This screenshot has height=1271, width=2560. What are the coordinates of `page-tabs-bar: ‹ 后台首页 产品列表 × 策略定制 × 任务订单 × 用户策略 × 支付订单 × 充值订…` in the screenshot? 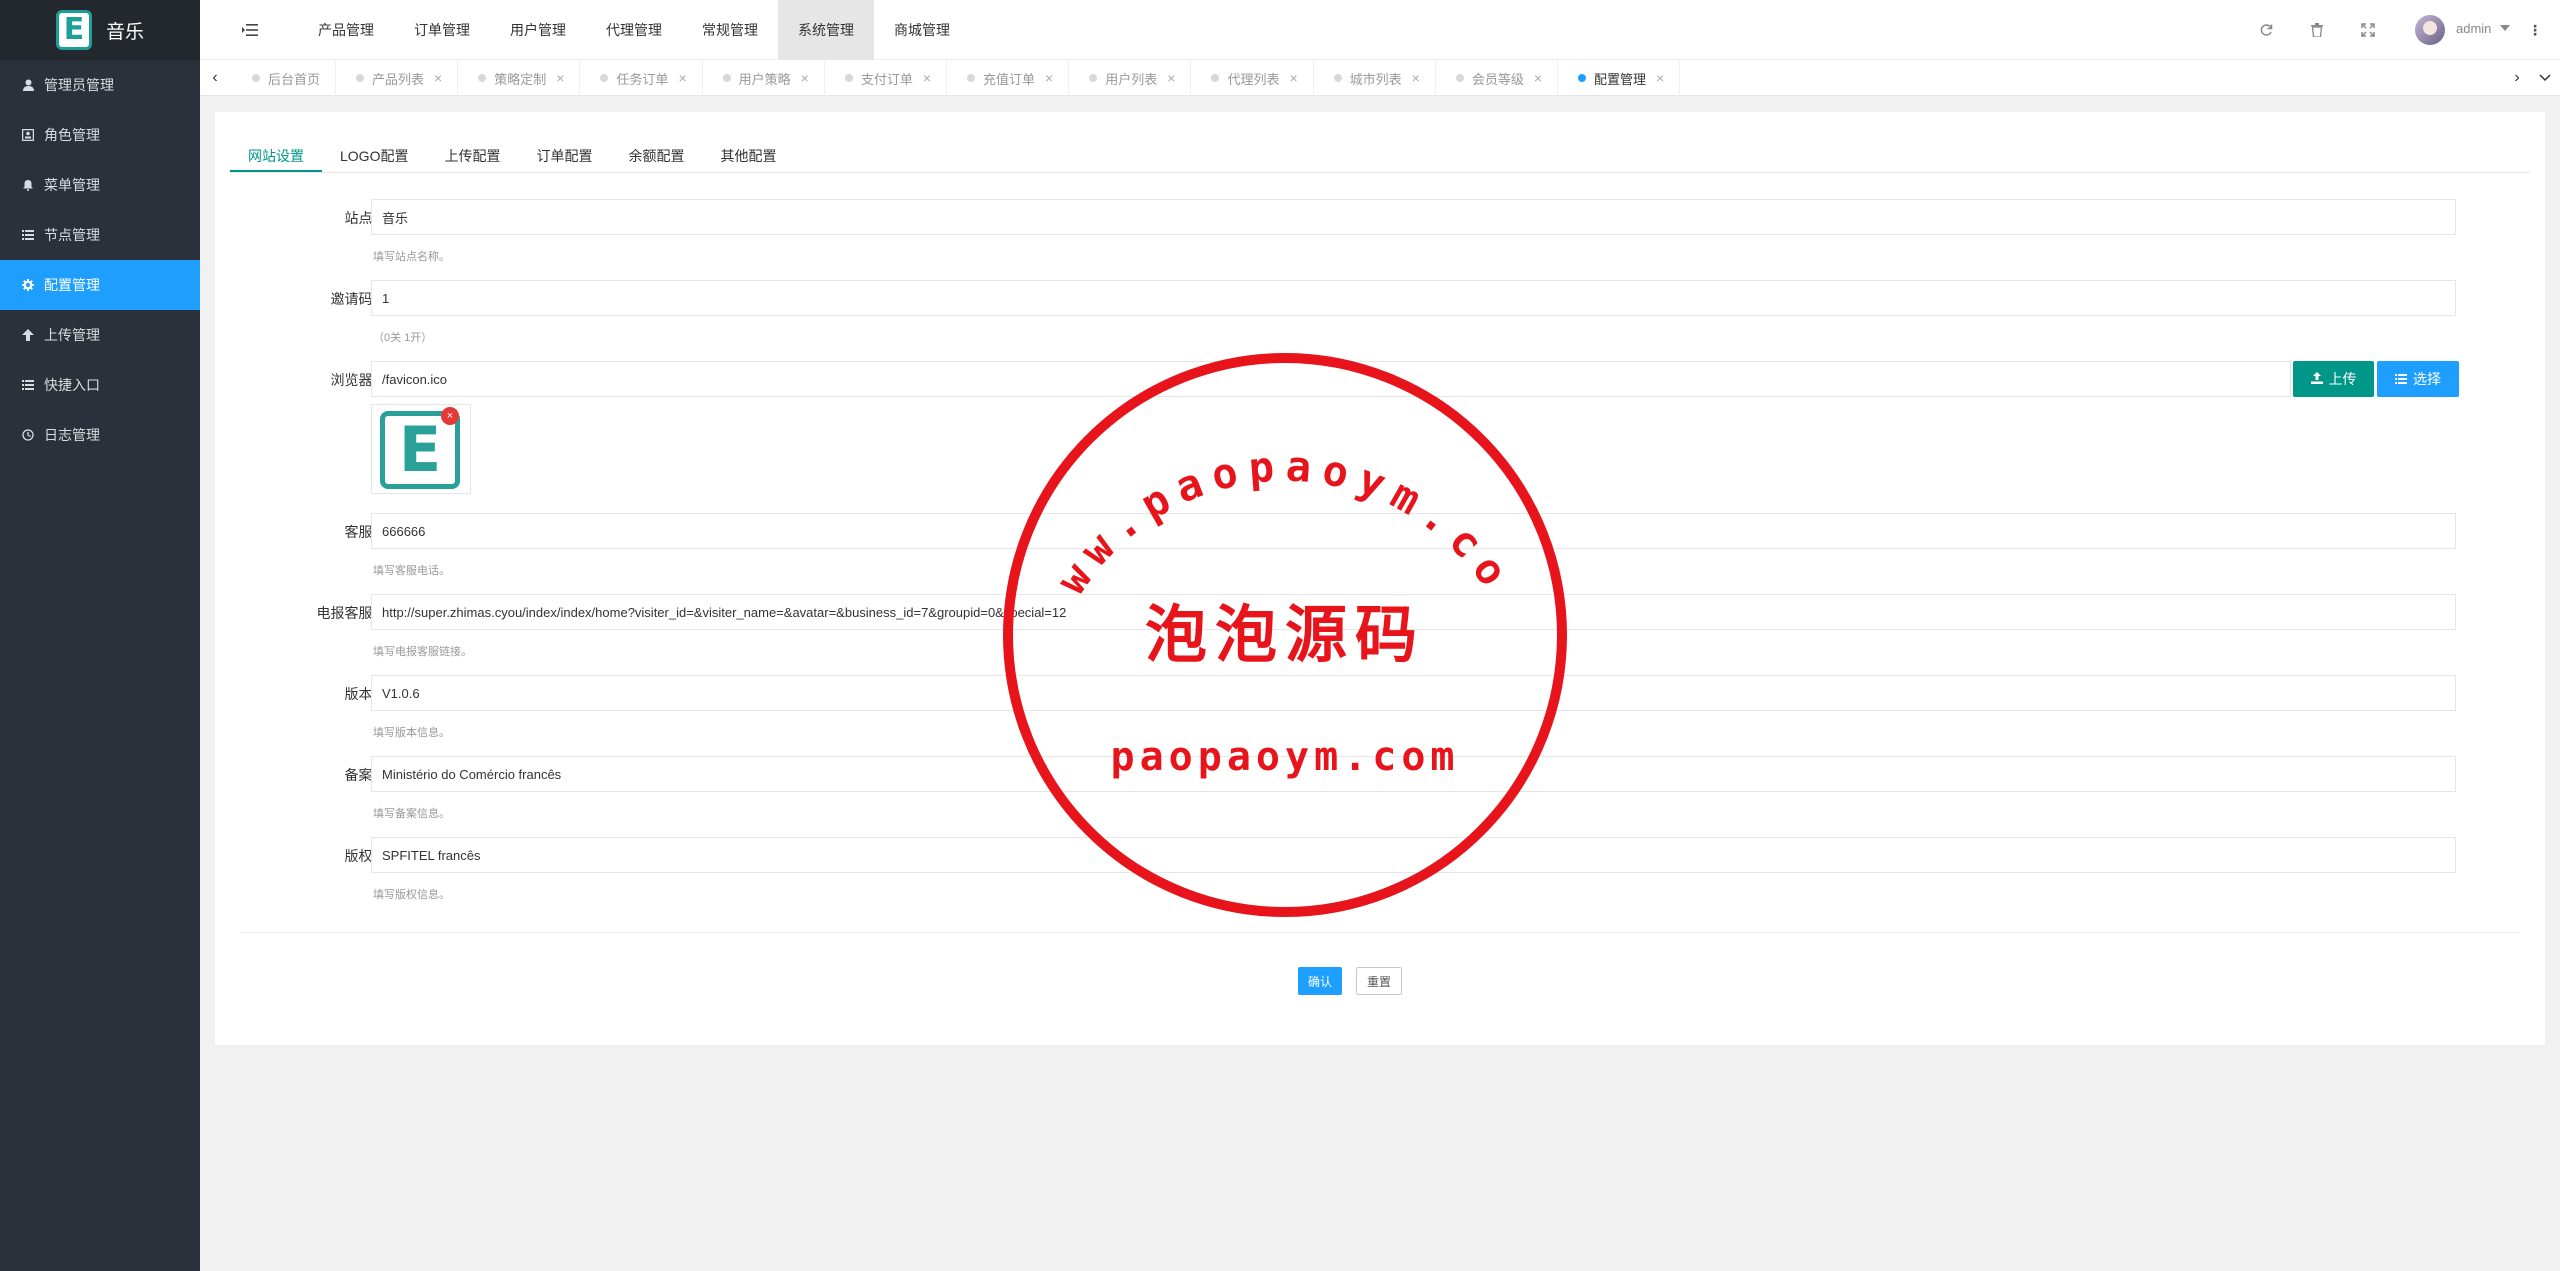 It's located at (1380, 78).